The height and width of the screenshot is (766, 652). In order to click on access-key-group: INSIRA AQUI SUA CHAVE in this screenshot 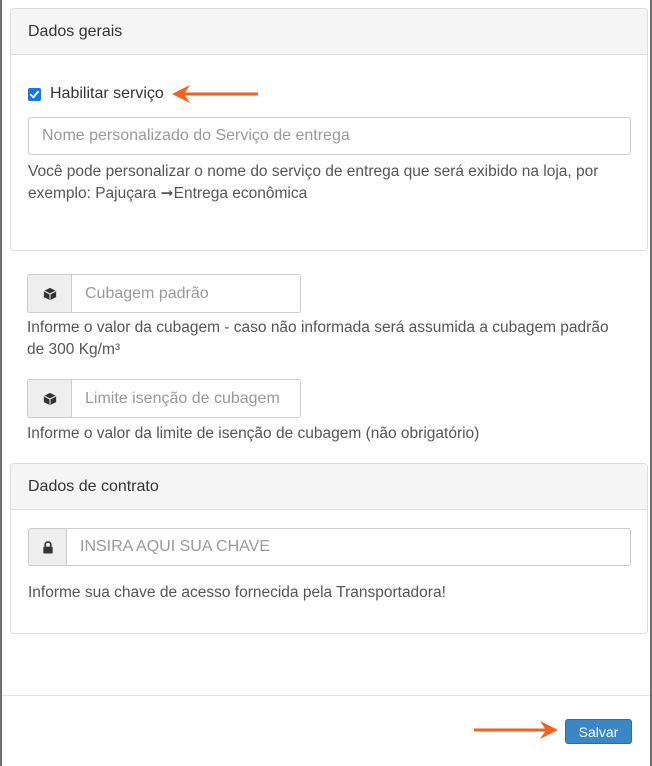, I will do `click(329, 547)`.